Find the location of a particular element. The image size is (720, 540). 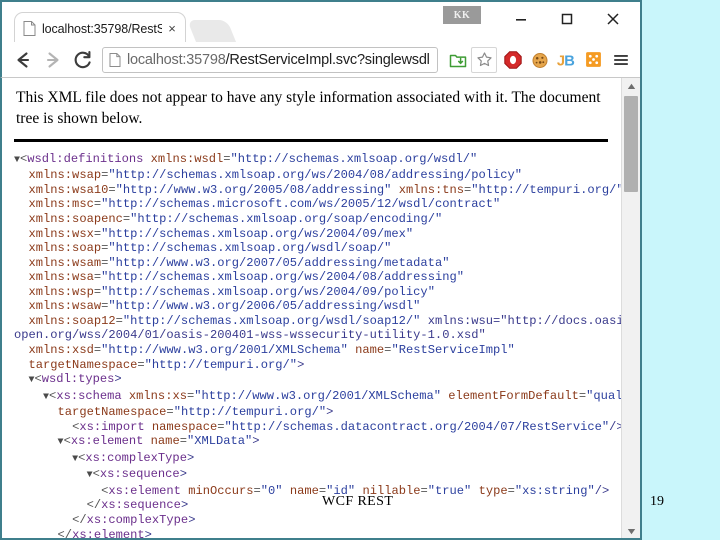

adblock-icon is located at coordinates (512, 60).